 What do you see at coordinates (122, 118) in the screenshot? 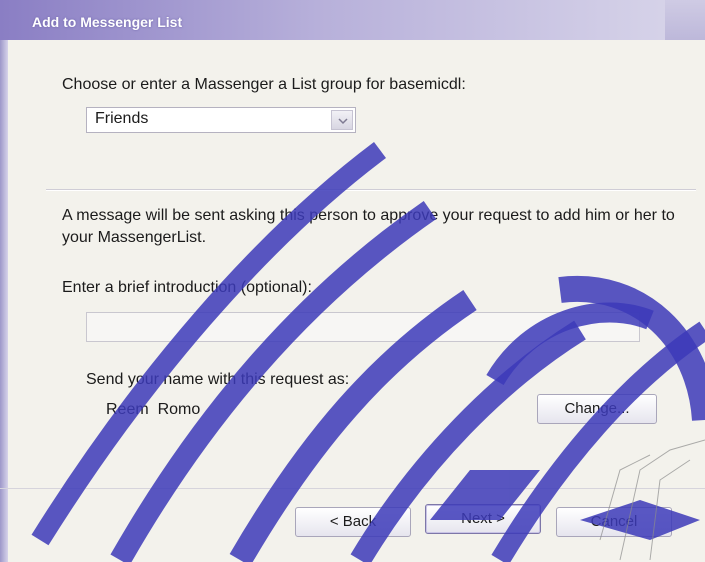
I see `group-select-value: Friends` at bounding box center [122, 118].